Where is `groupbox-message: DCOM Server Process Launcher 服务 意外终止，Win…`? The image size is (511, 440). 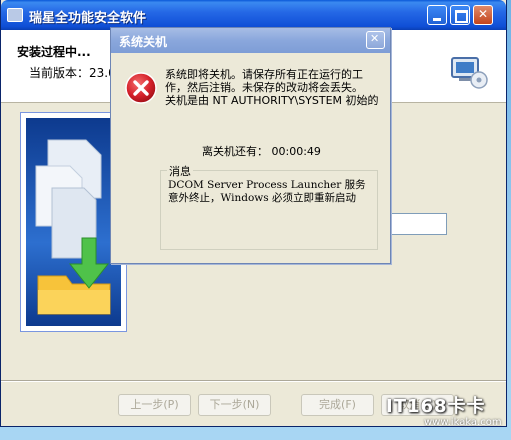 groupbox-message: DCOM Server Process Launcher 服务 意外终止，Win… is located at coordinates (273, 192).